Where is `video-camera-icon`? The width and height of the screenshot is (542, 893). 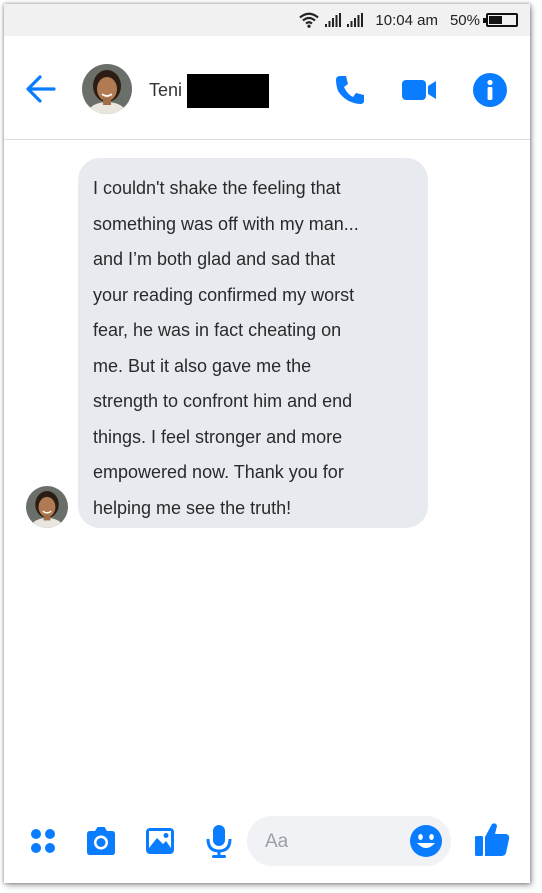
video-camera-icon is located at coordinates (419, 90).